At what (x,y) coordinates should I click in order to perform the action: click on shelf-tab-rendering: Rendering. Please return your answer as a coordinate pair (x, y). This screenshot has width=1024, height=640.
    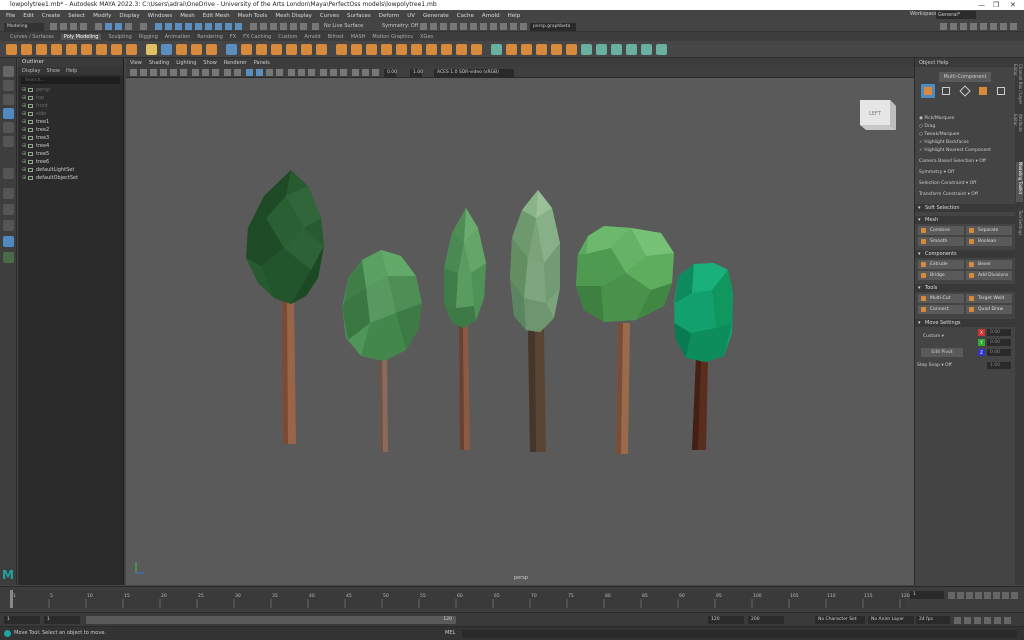
    Looking at the image, I should click on (210, 37).